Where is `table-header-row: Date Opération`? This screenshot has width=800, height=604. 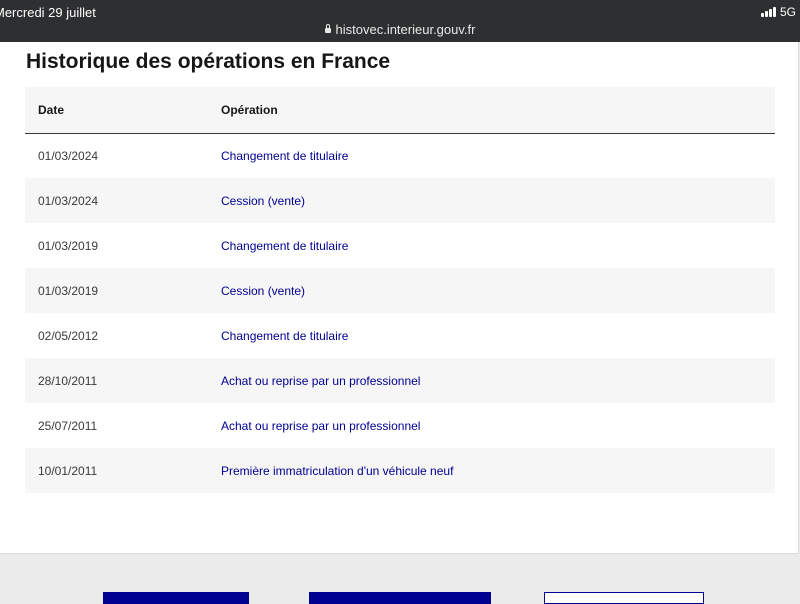
table-header-row: Date Opération is located at coordinates (400, 110).